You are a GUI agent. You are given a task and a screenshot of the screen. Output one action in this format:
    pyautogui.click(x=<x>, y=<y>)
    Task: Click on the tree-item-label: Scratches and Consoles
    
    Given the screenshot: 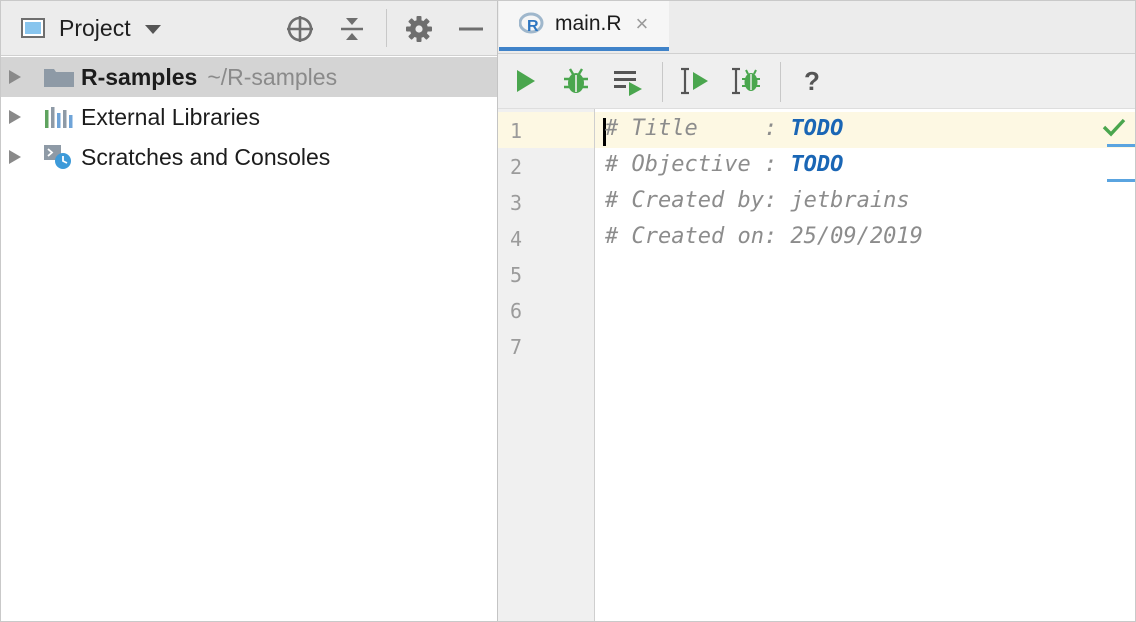 What is the action you would take?
    pyautogui.click(x=205, y=157)
    